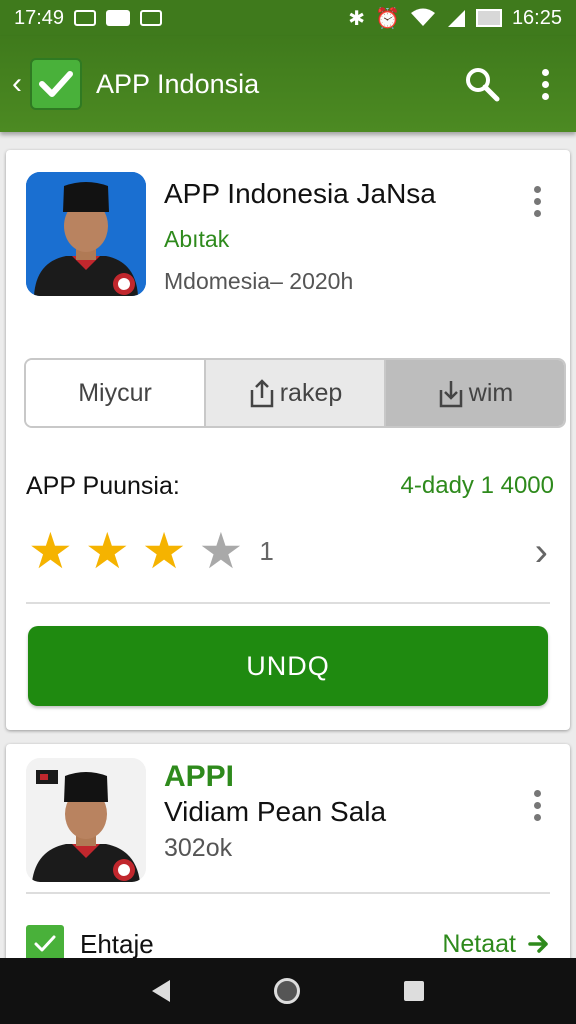 This screenshot has width=576, height=1024. I want to click on alarm-icon: ⏰, so click(387, 18).